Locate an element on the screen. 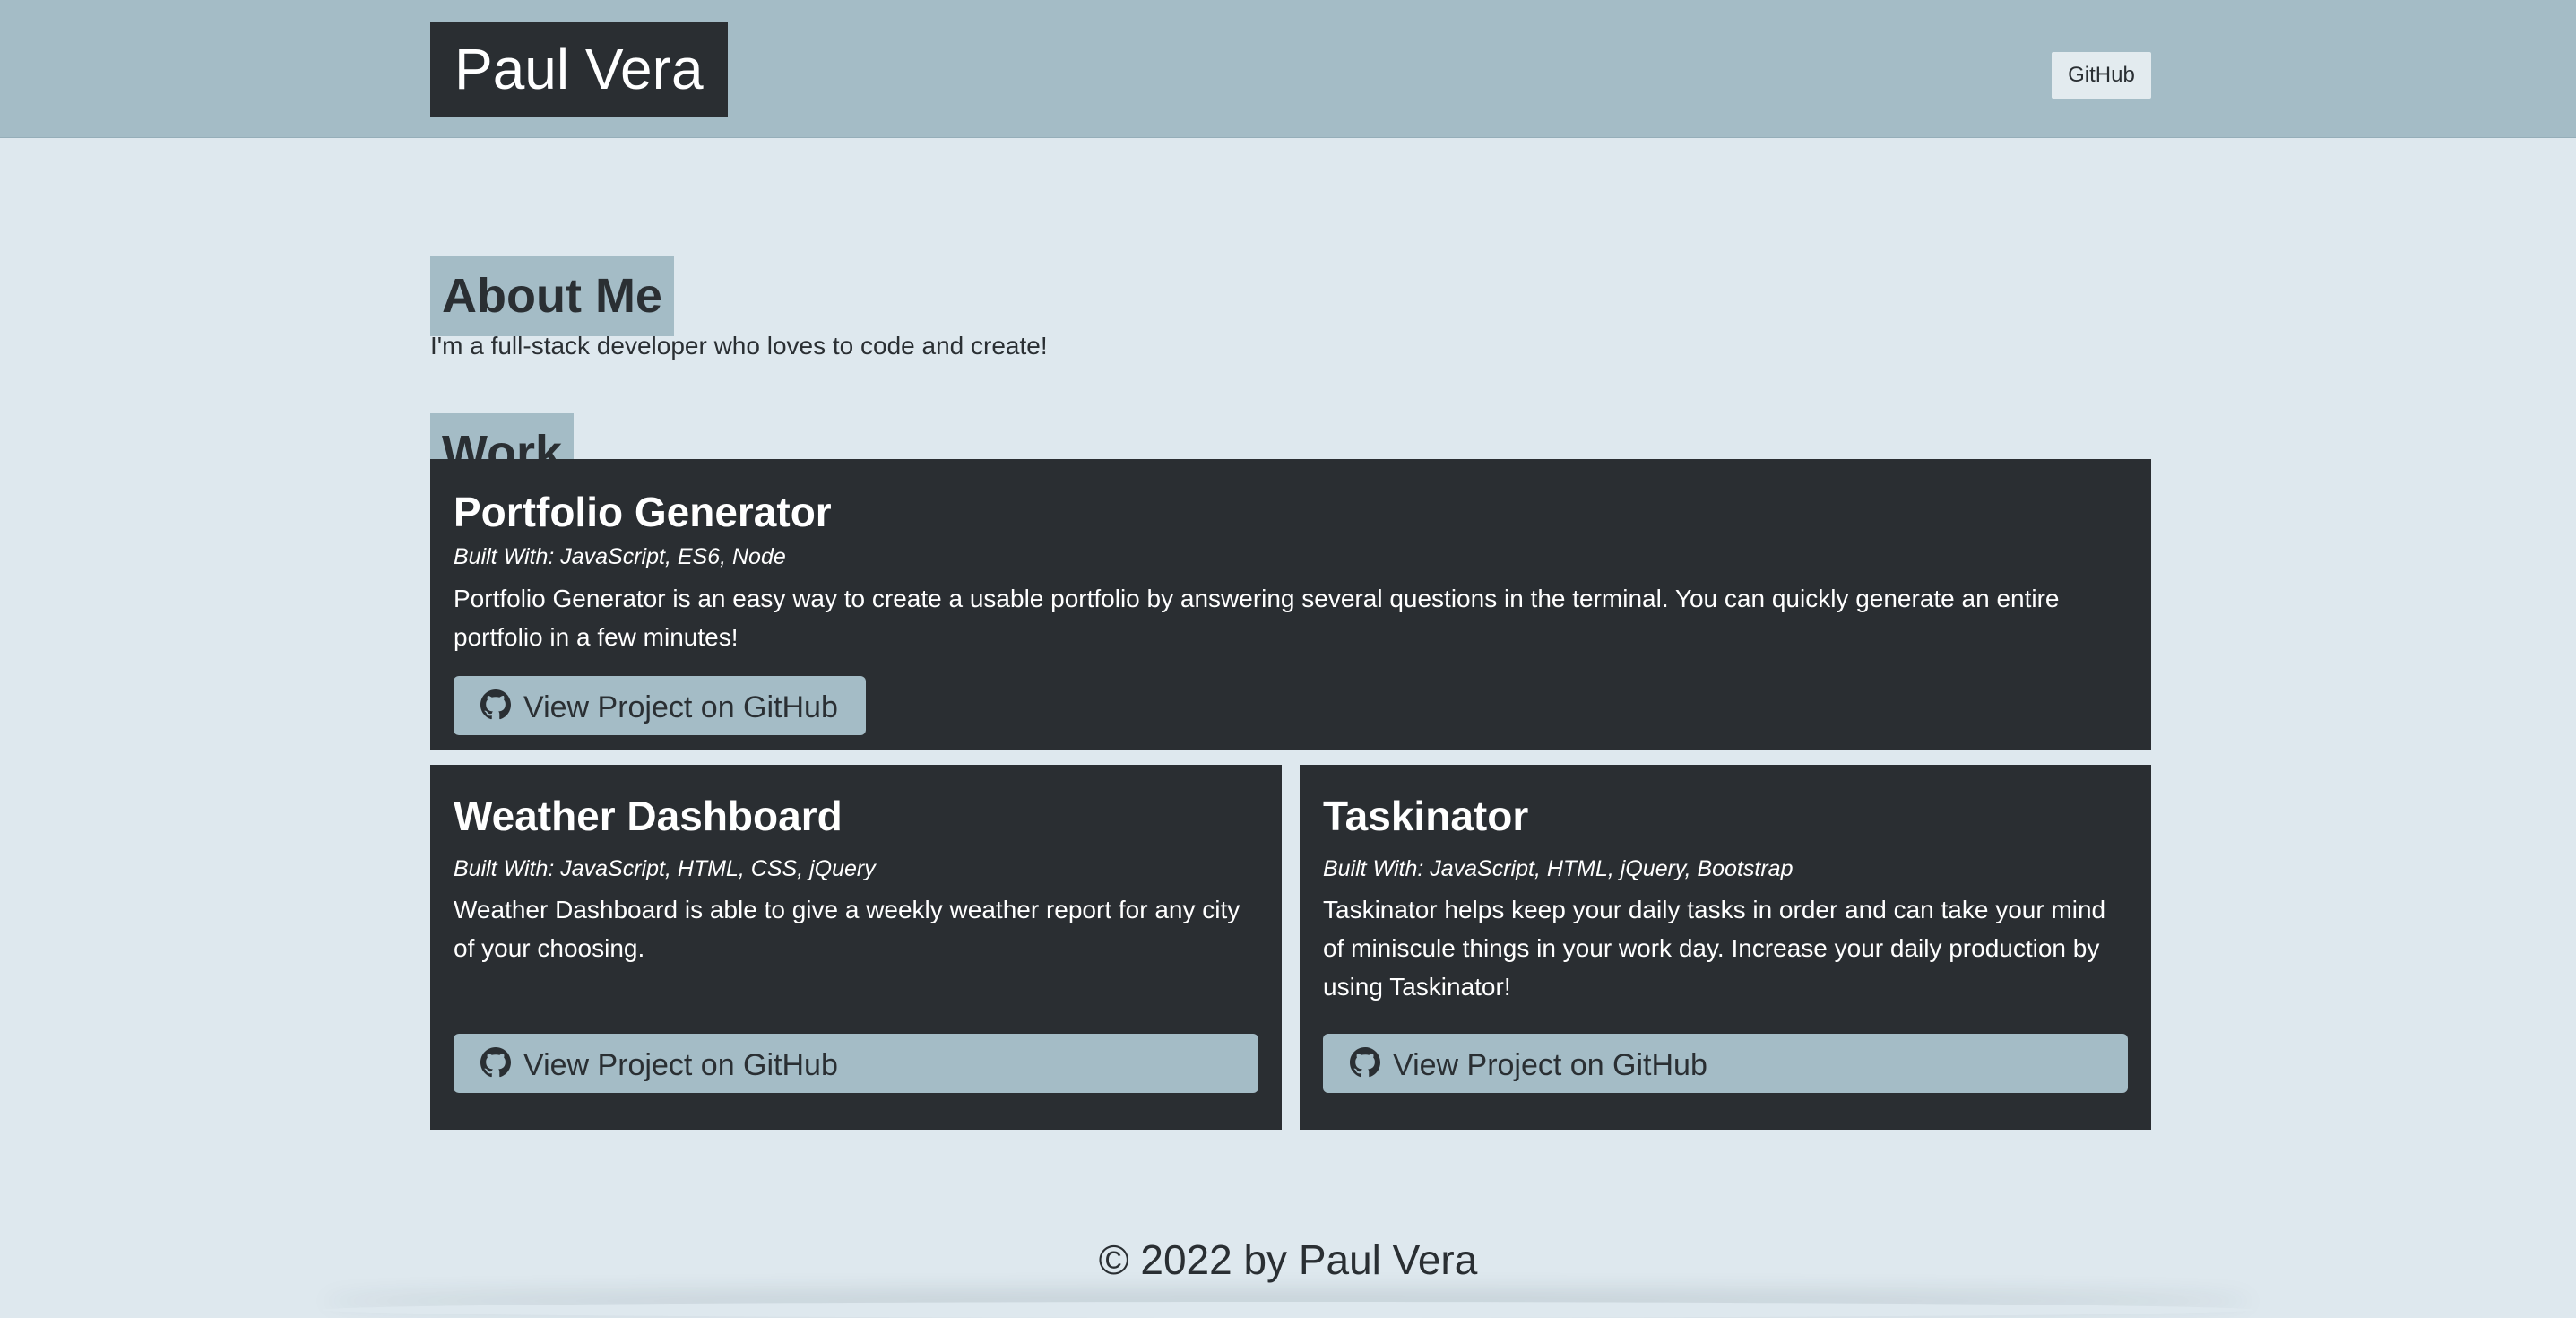 This screenshot has height=1318, width=2576. site-brand: Paul Vera is located at coordinates (579, 69).